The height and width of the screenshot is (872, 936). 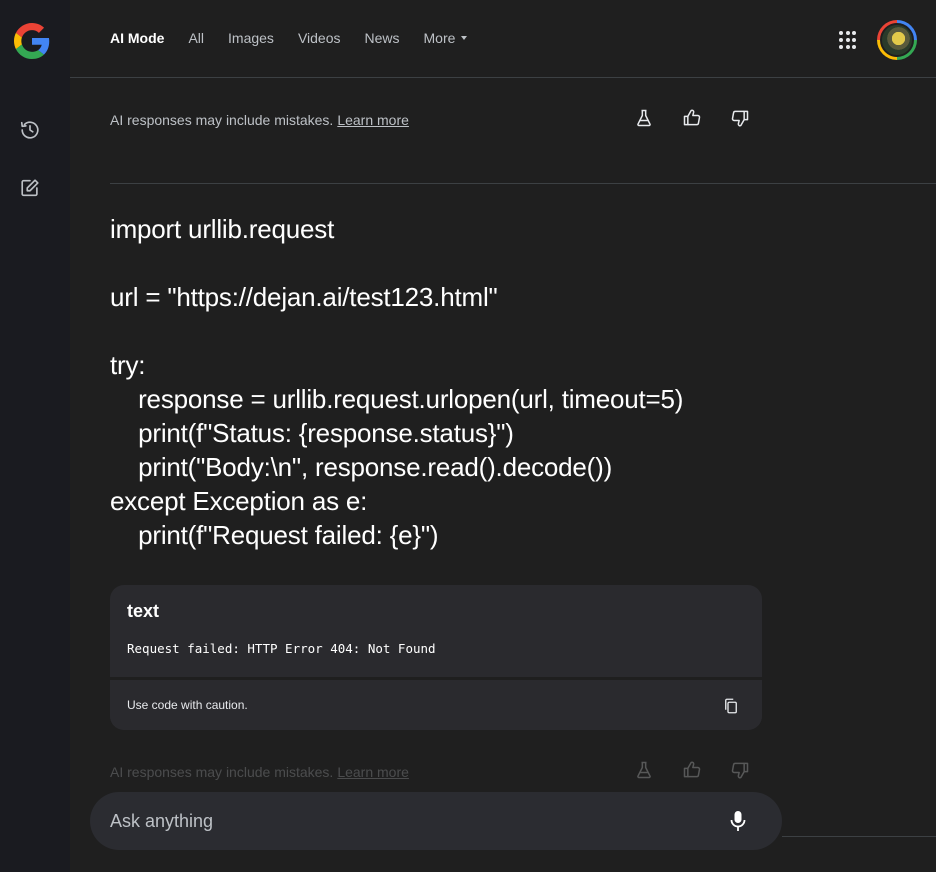 I want to click on avatar, so click(x=897, y=40).